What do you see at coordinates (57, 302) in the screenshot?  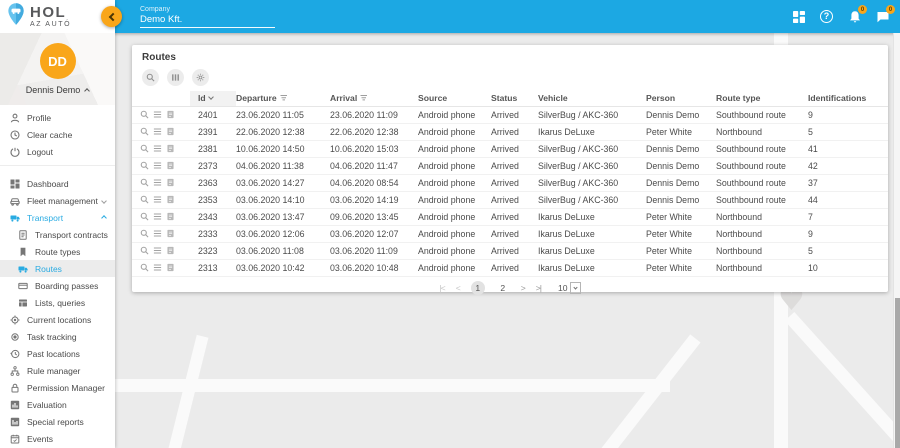 I see `sidebar-item-lists-queries: Lists, queries` at bounding box center [57, 302].